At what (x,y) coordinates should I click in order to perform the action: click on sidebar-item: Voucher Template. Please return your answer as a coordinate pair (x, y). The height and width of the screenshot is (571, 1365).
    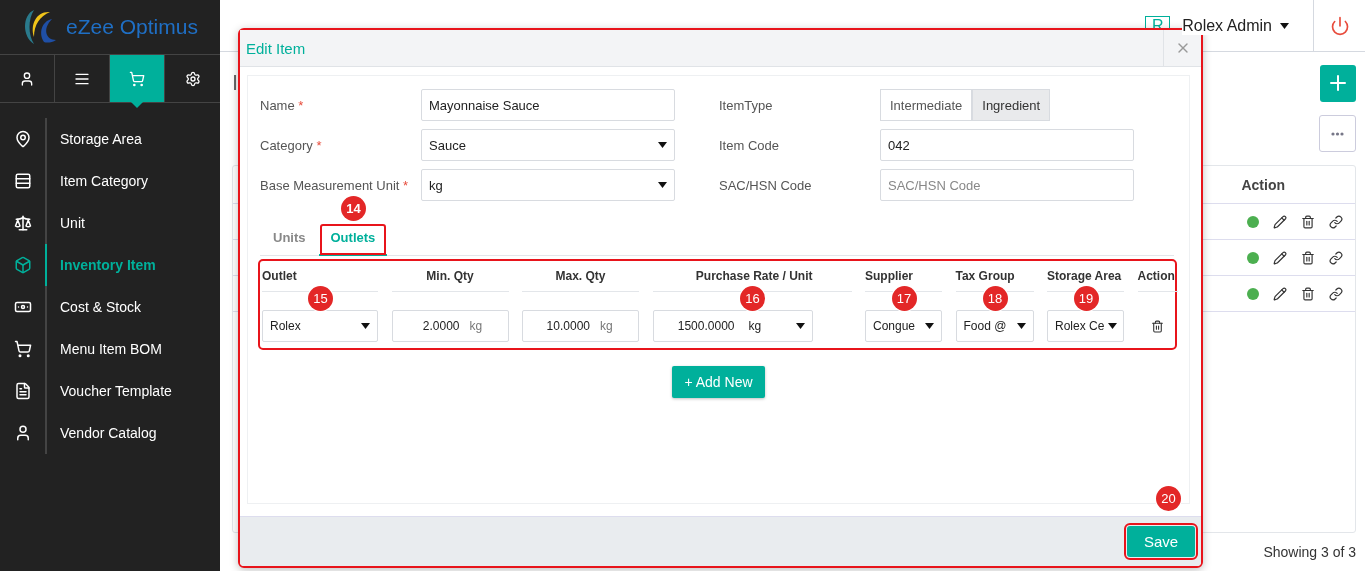
    Looking at the image, I should click on (116, 391).